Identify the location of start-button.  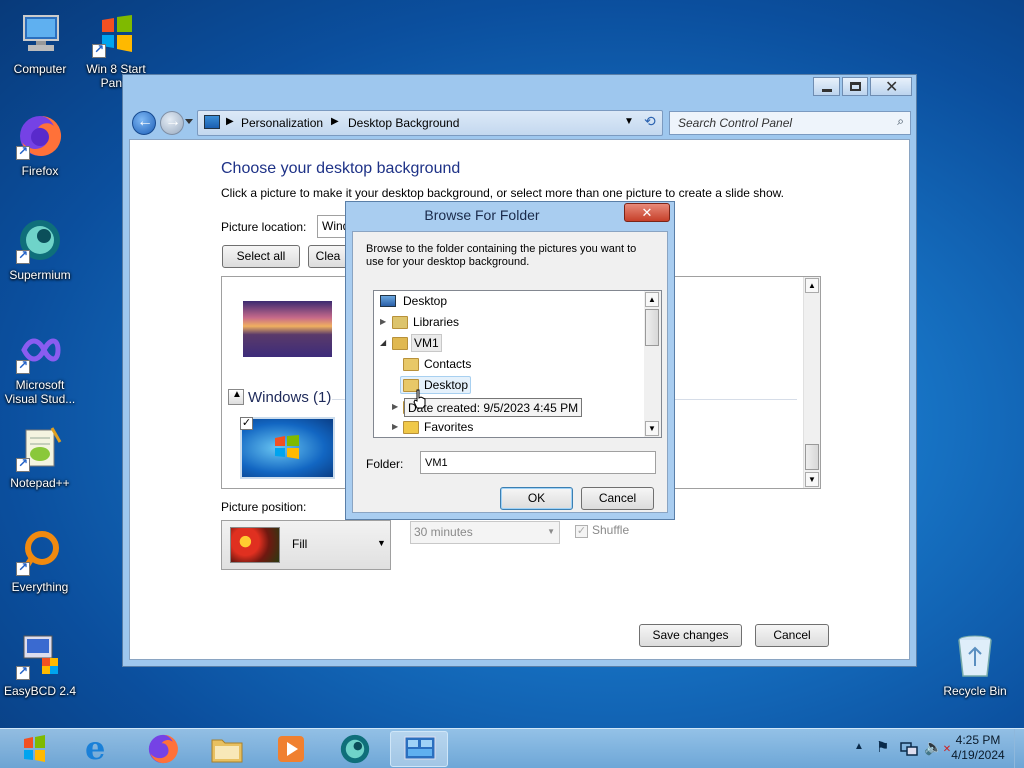
(34, 749).